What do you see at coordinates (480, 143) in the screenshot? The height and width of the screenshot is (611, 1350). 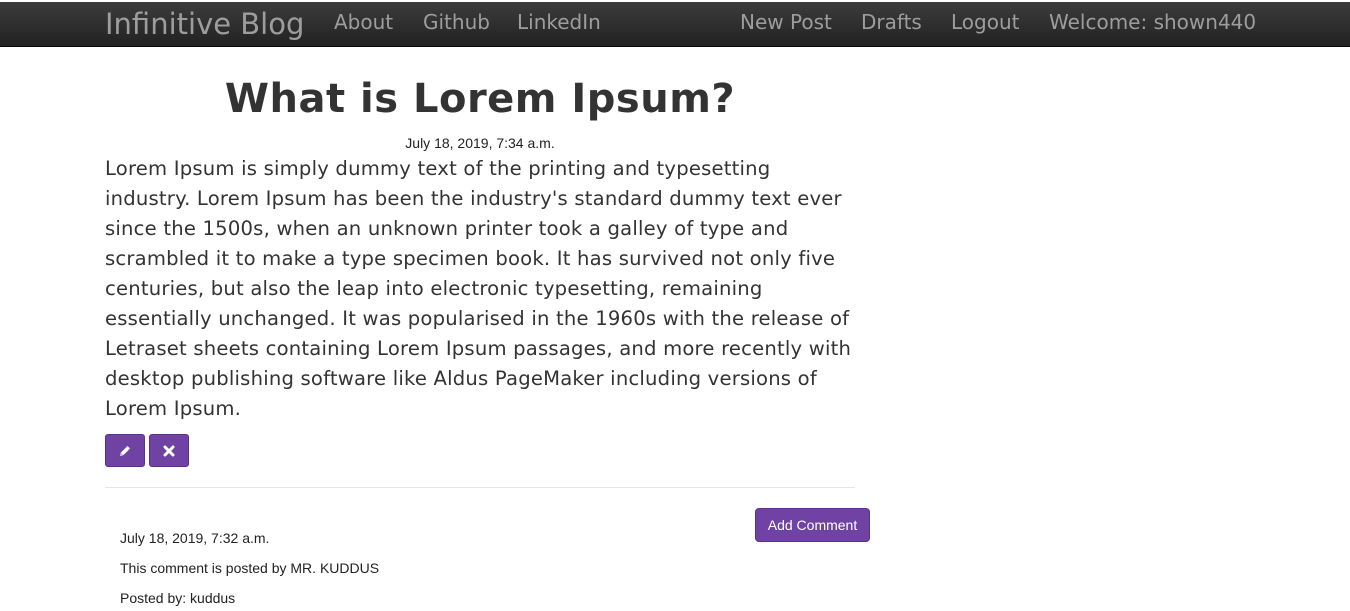 I see `post-date: July 18, 2019, 7:34 a.m.` at bounding box center [480, 143].